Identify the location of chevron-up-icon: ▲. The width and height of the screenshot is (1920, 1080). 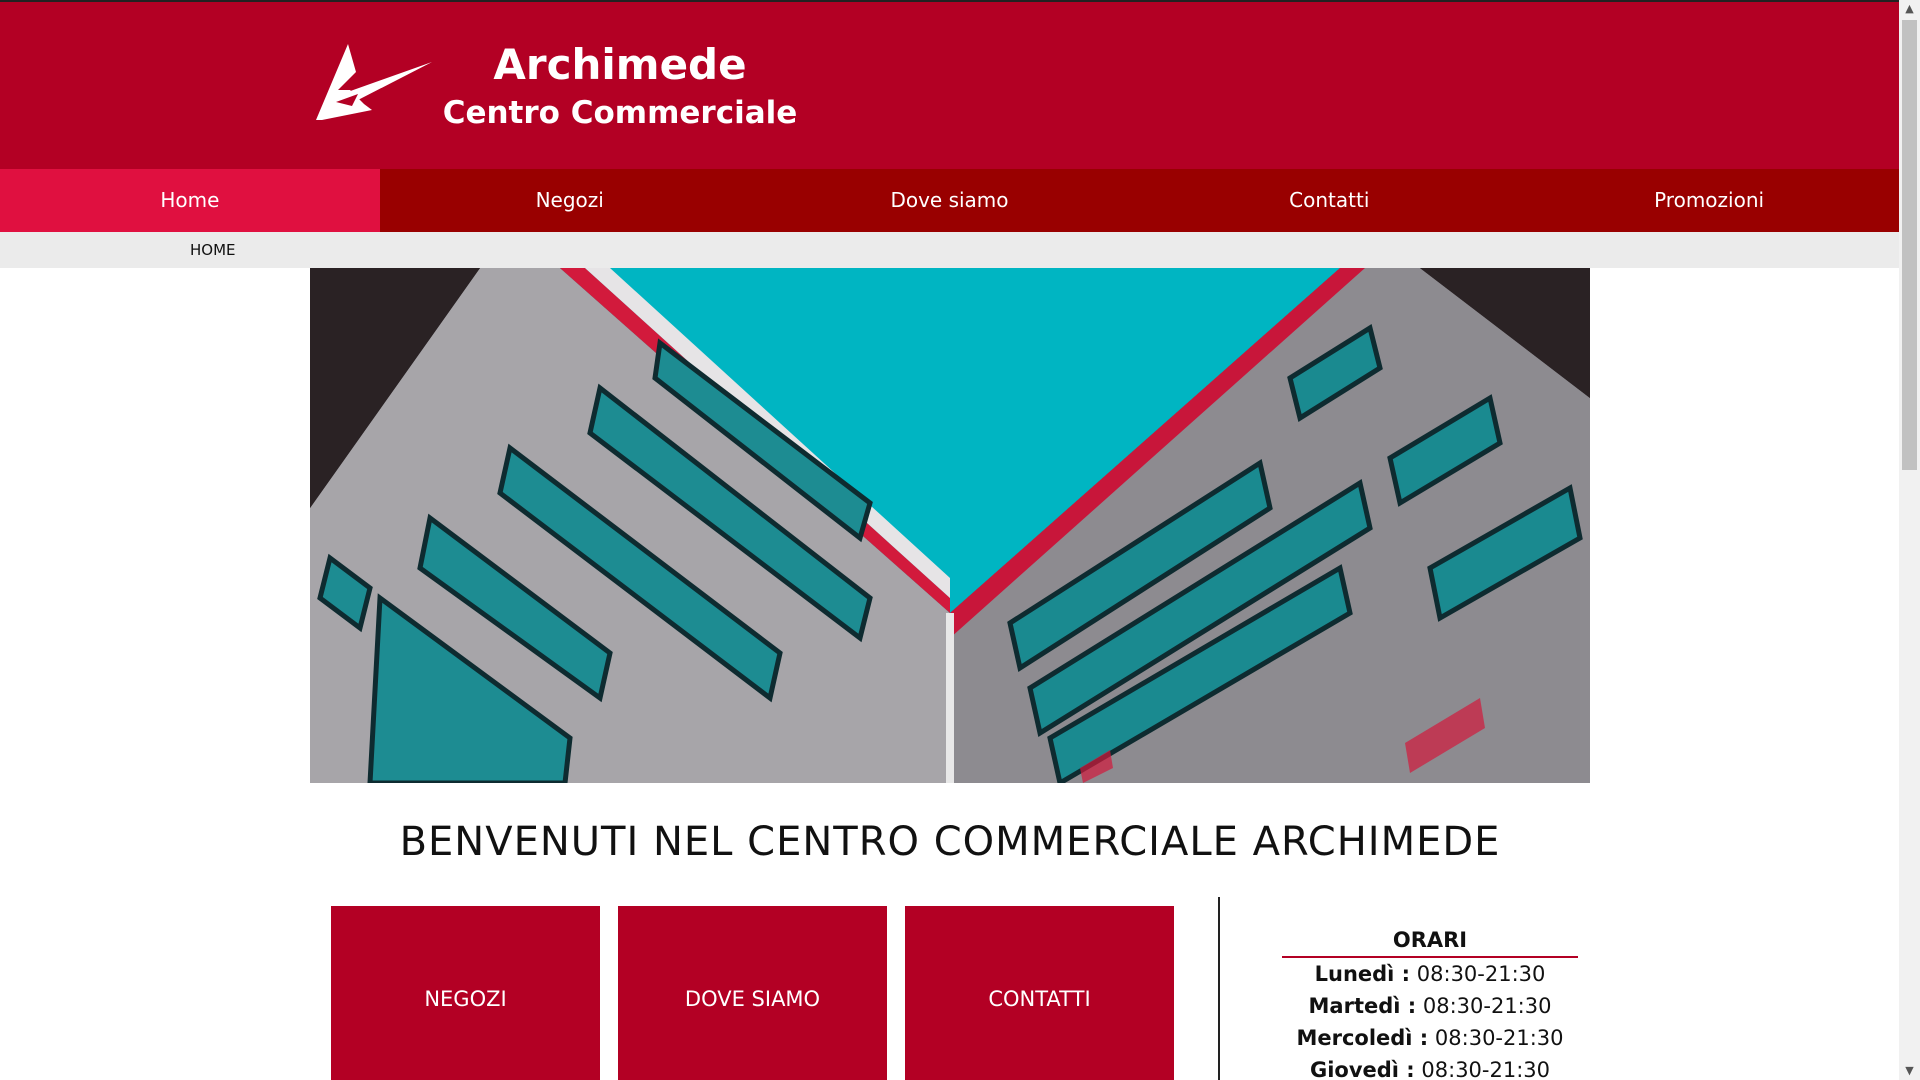
(1909, 9).